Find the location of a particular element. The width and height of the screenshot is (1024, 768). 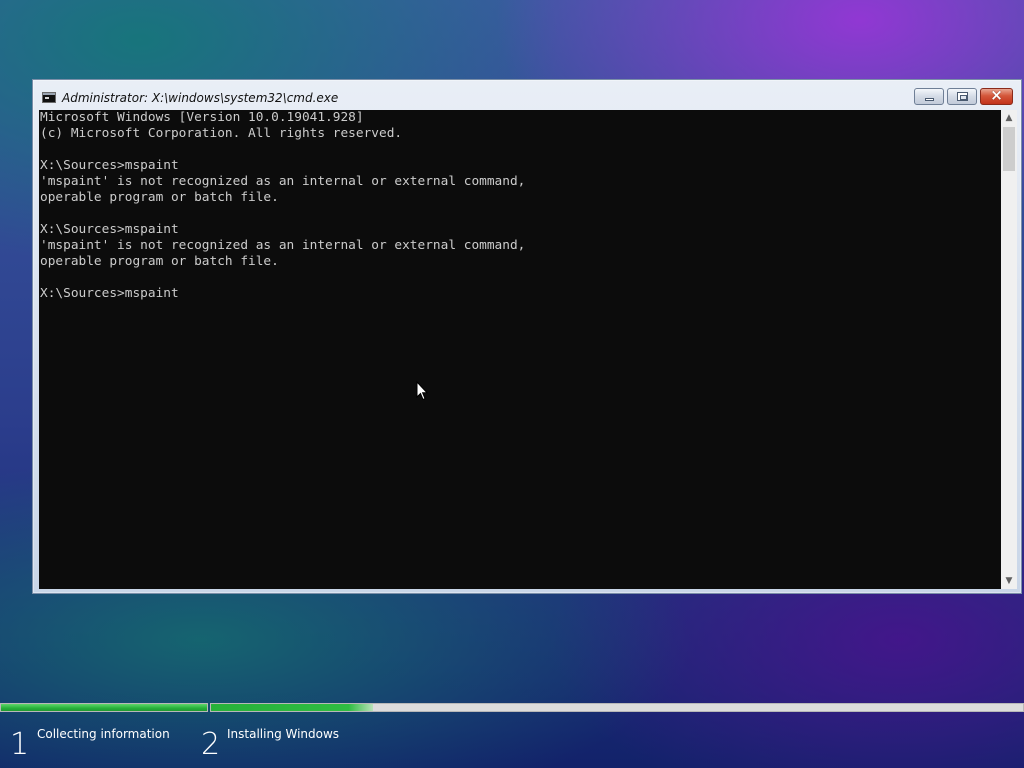

maximize-icon is located at coordinates (962, 96).